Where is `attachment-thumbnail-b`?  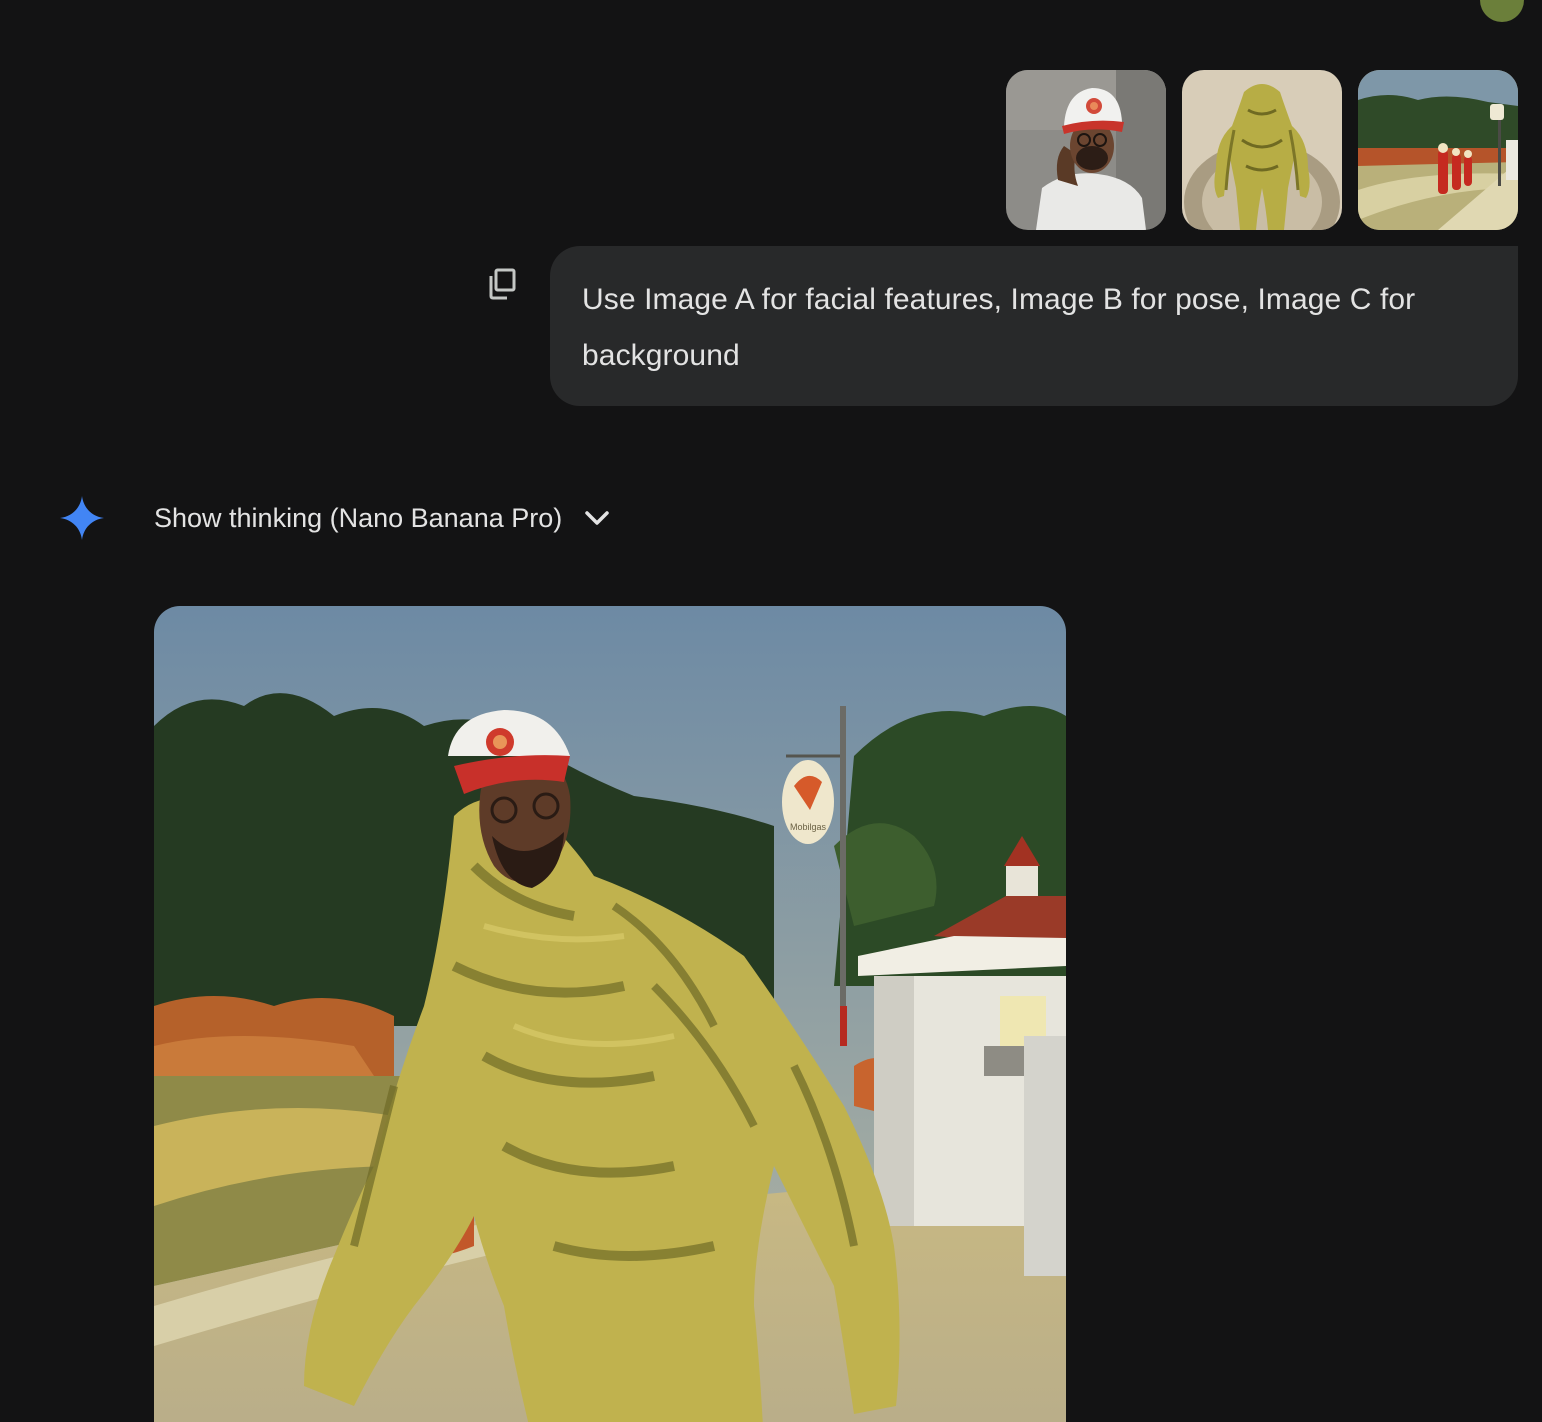 attachment-thumbnail-b is located at coordinates (1262, 150).